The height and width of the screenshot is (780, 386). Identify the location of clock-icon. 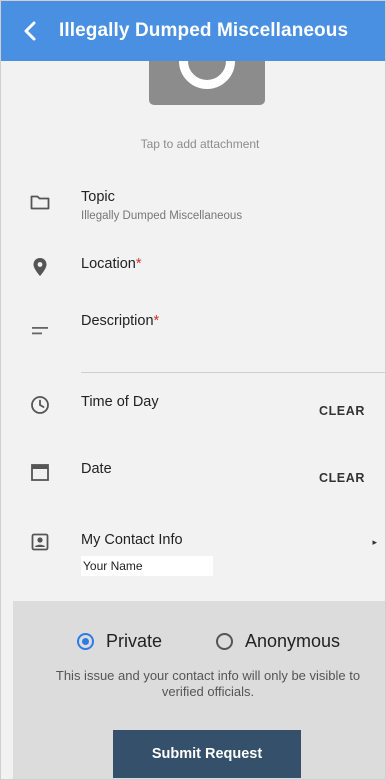
(40, 405).